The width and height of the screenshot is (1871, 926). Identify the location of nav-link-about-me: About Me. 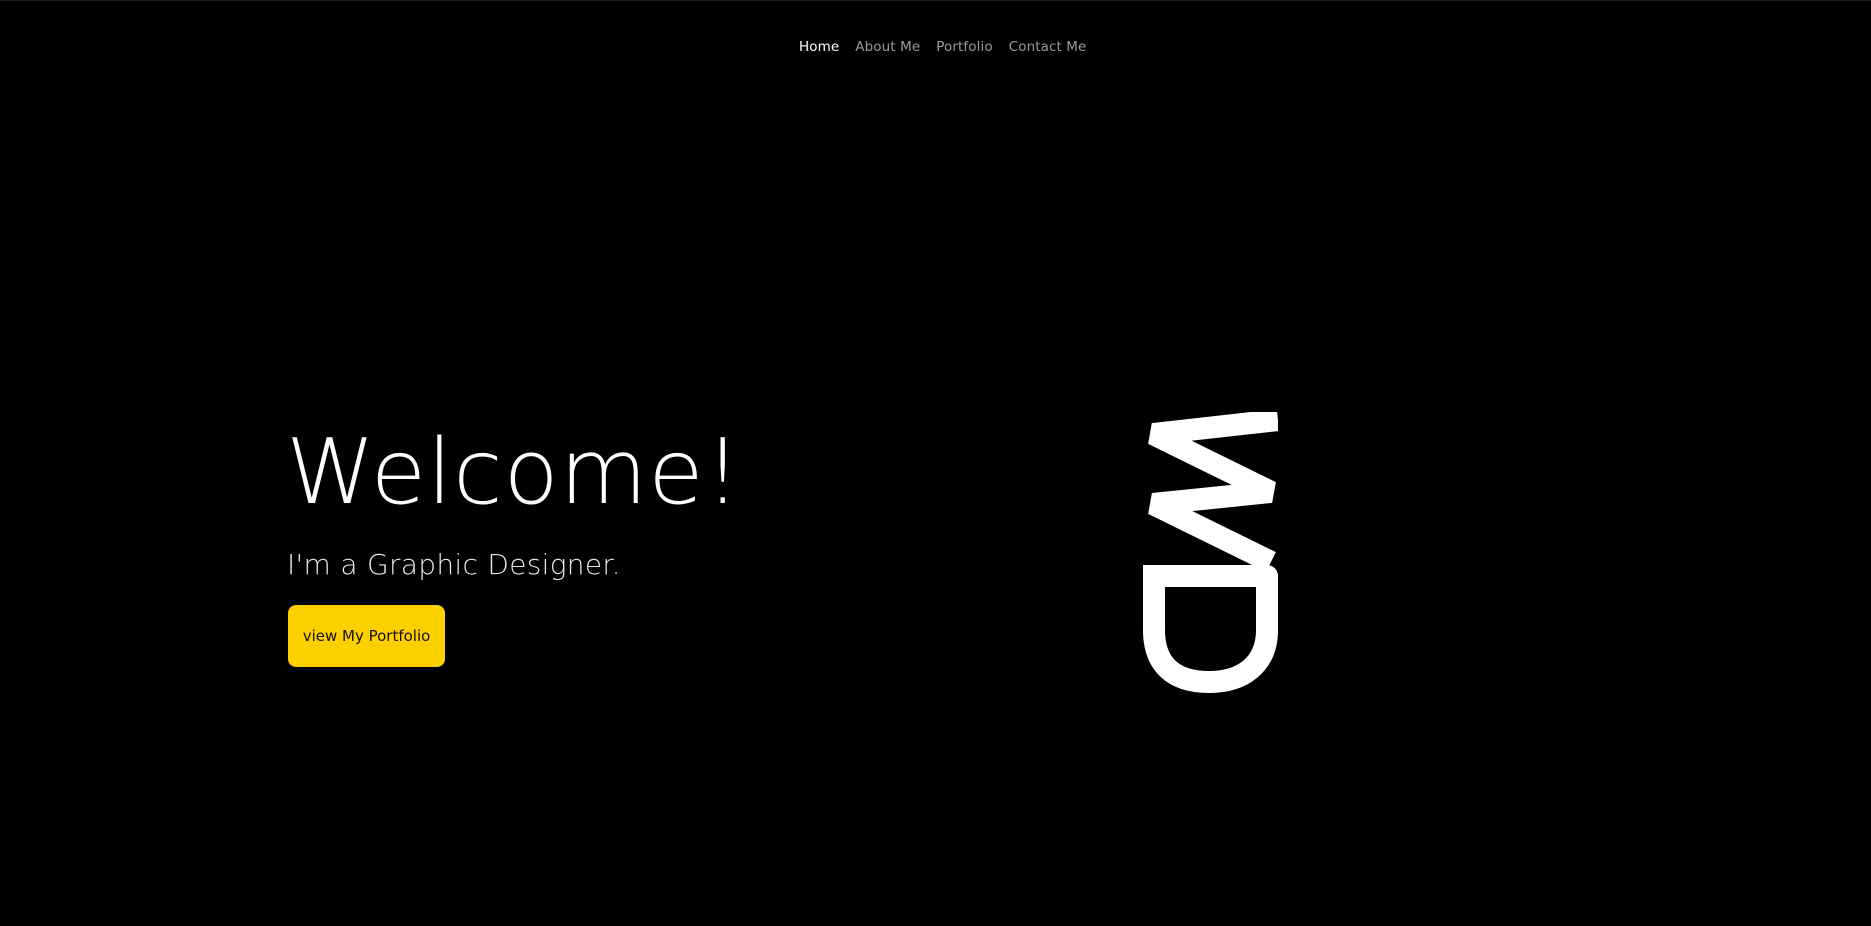
(887, 47).